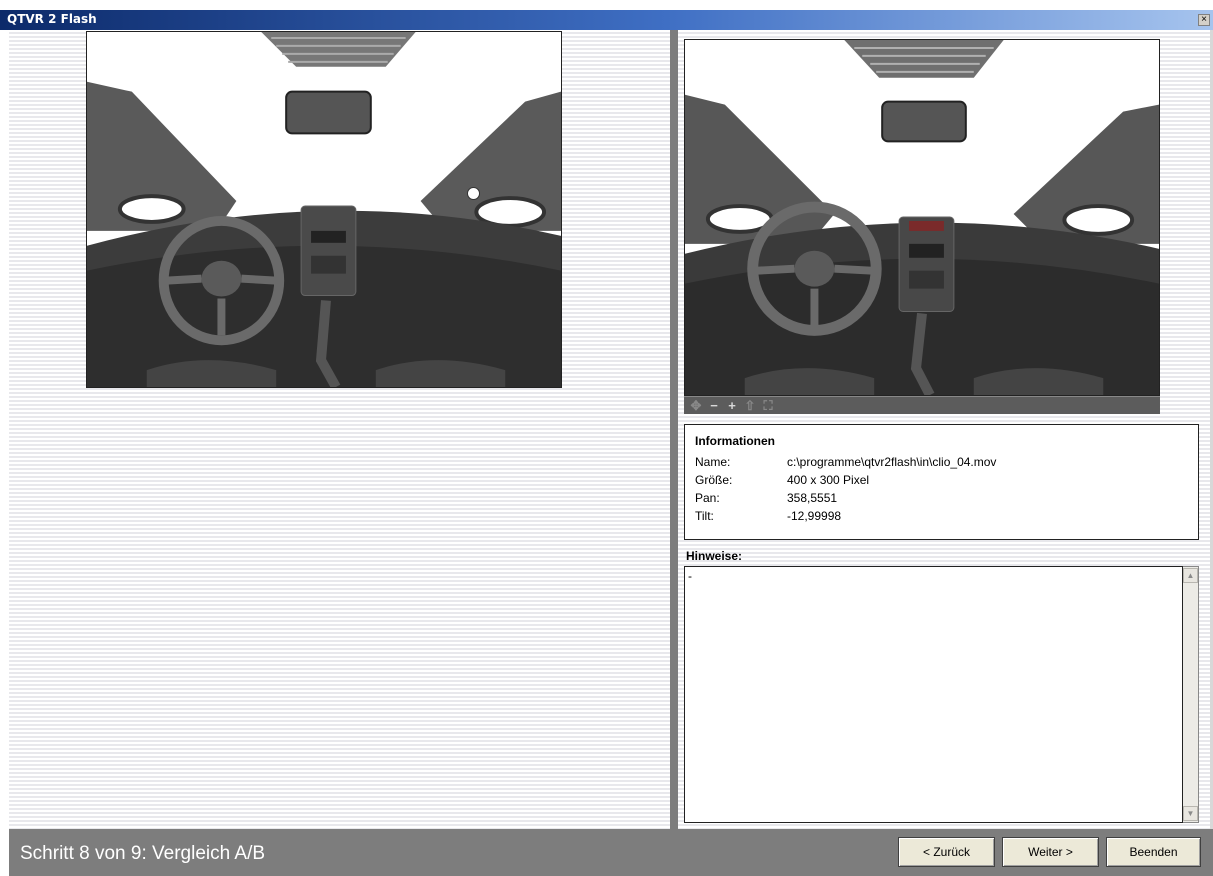  Describe the element at coordinates (707, 498) in the screenshot. I see `info-key: Pan:` at that location.